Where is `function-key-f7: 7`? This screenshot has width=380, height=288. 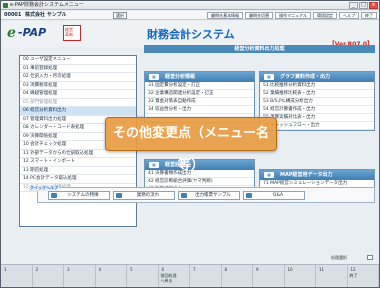 function-key-f7: 7 is located at coordinates (206, 276).